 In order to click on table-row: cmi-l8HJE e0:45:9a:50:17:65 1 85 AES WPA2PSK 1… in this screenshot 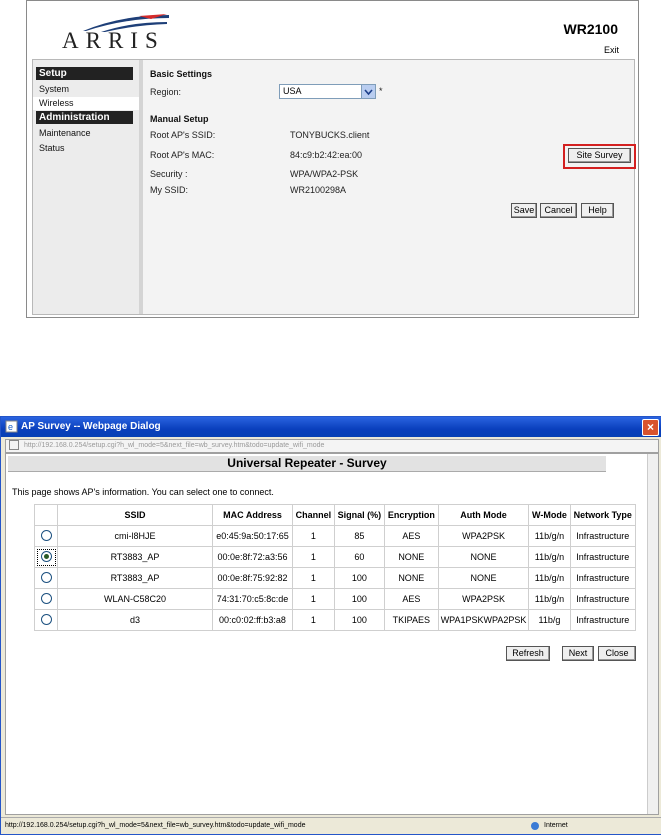, I will do `click(335, 536)`.